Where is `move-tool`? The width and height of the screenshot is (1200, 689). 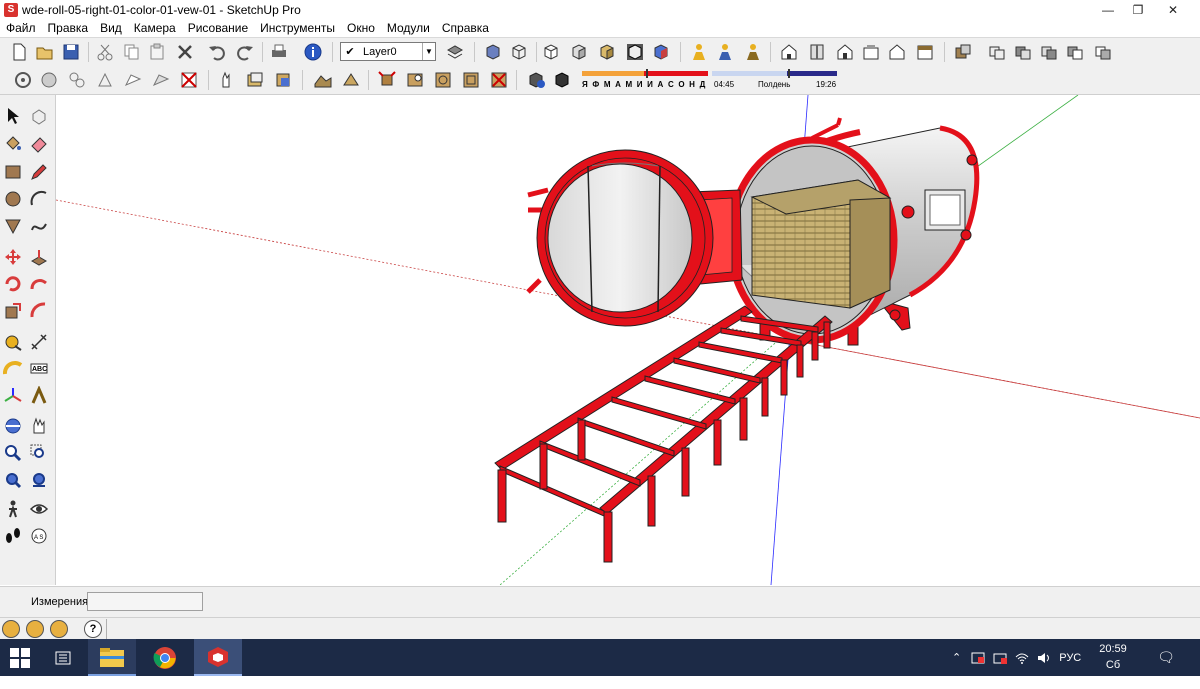 move-tool is located at coordinates (13, 257).